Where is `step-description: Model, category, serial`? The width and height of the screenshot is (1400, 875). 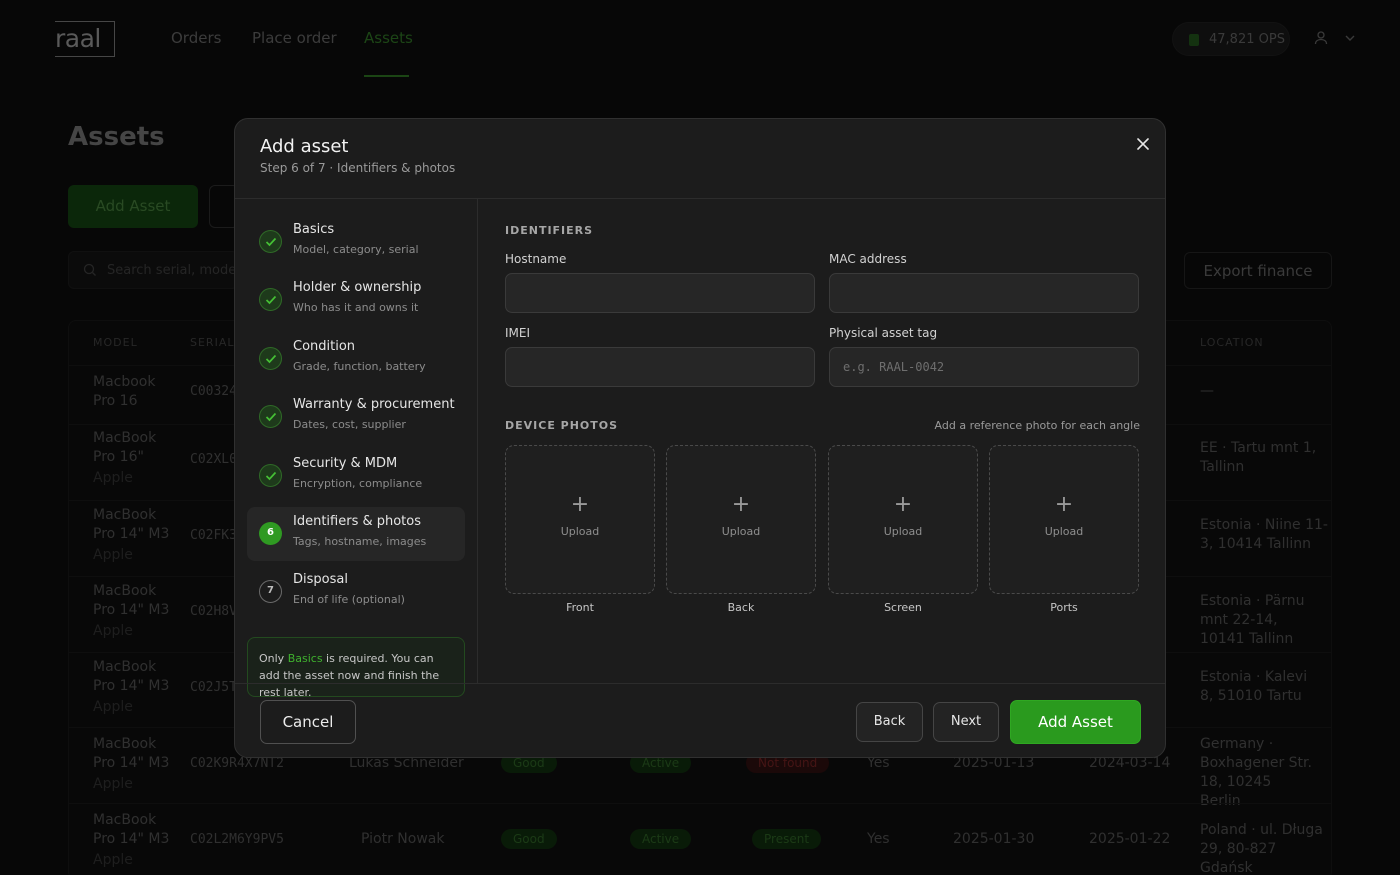 step-description: Model, category, serial is located at coordinates (356, 249).